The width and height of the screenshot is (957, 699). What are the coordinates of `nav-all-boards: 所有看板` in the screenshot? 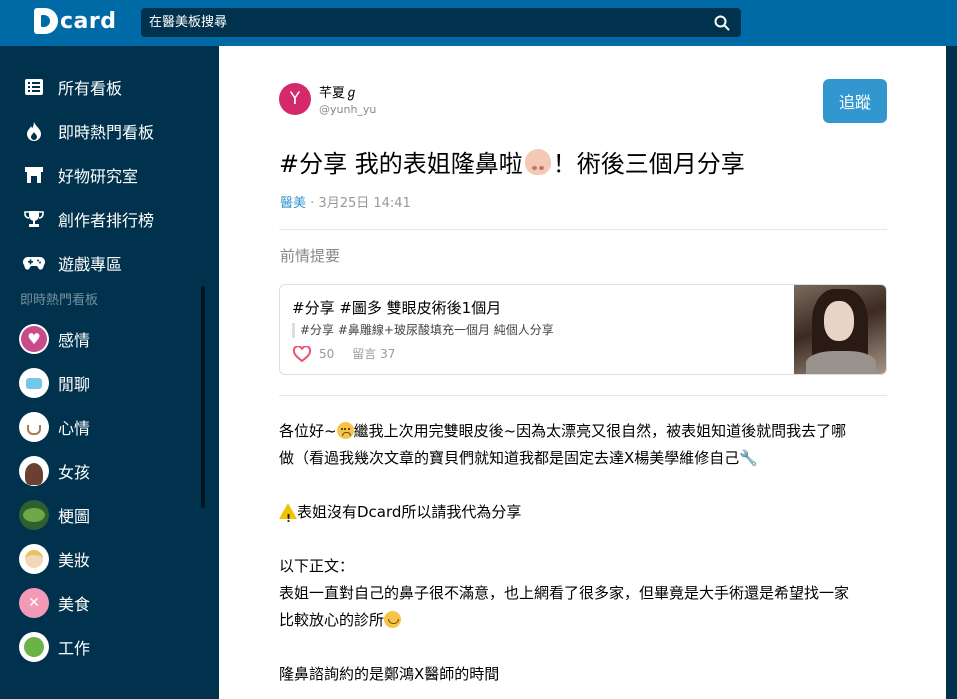 It's located at (109, 87).